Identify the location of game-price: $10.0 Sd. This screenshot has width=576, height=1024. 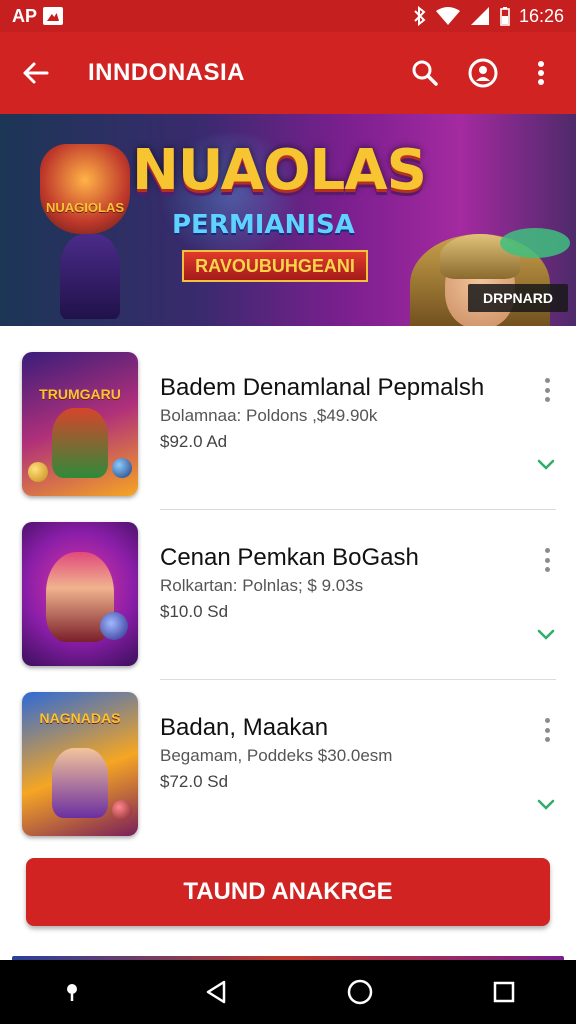
(194, 611).